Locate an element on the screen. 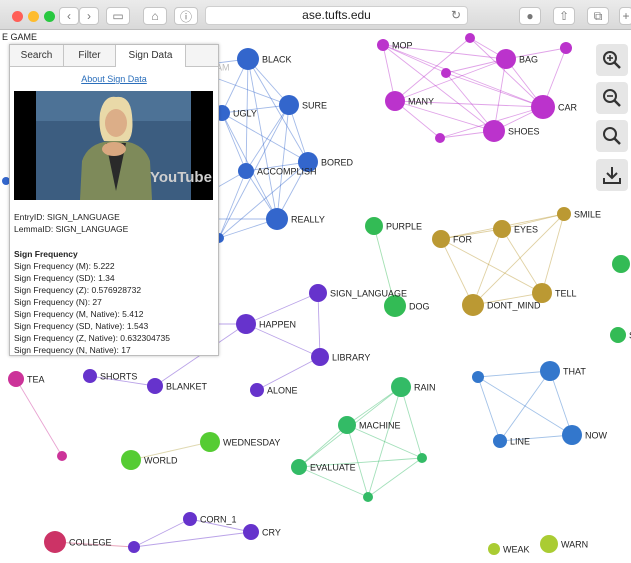 Image resolution: width=631 pixels, height=563 pixels. graph-node-pk1 is located at coordinates (62, 456).